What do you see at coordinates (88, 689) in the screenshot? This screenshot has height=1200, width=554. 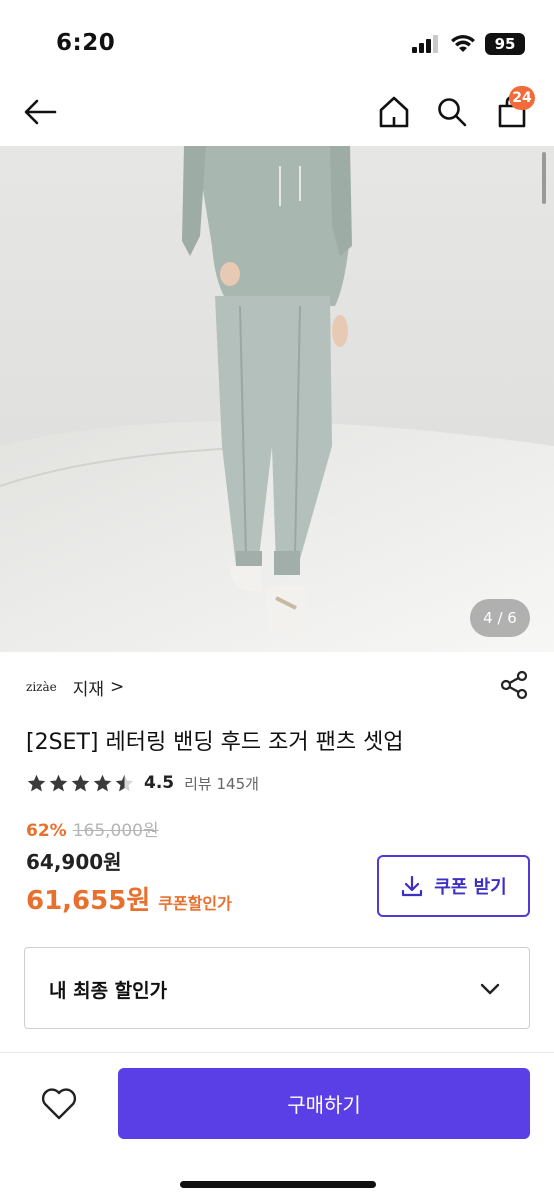 I see `brand-name: 지재` at bounding box center [88, 689].